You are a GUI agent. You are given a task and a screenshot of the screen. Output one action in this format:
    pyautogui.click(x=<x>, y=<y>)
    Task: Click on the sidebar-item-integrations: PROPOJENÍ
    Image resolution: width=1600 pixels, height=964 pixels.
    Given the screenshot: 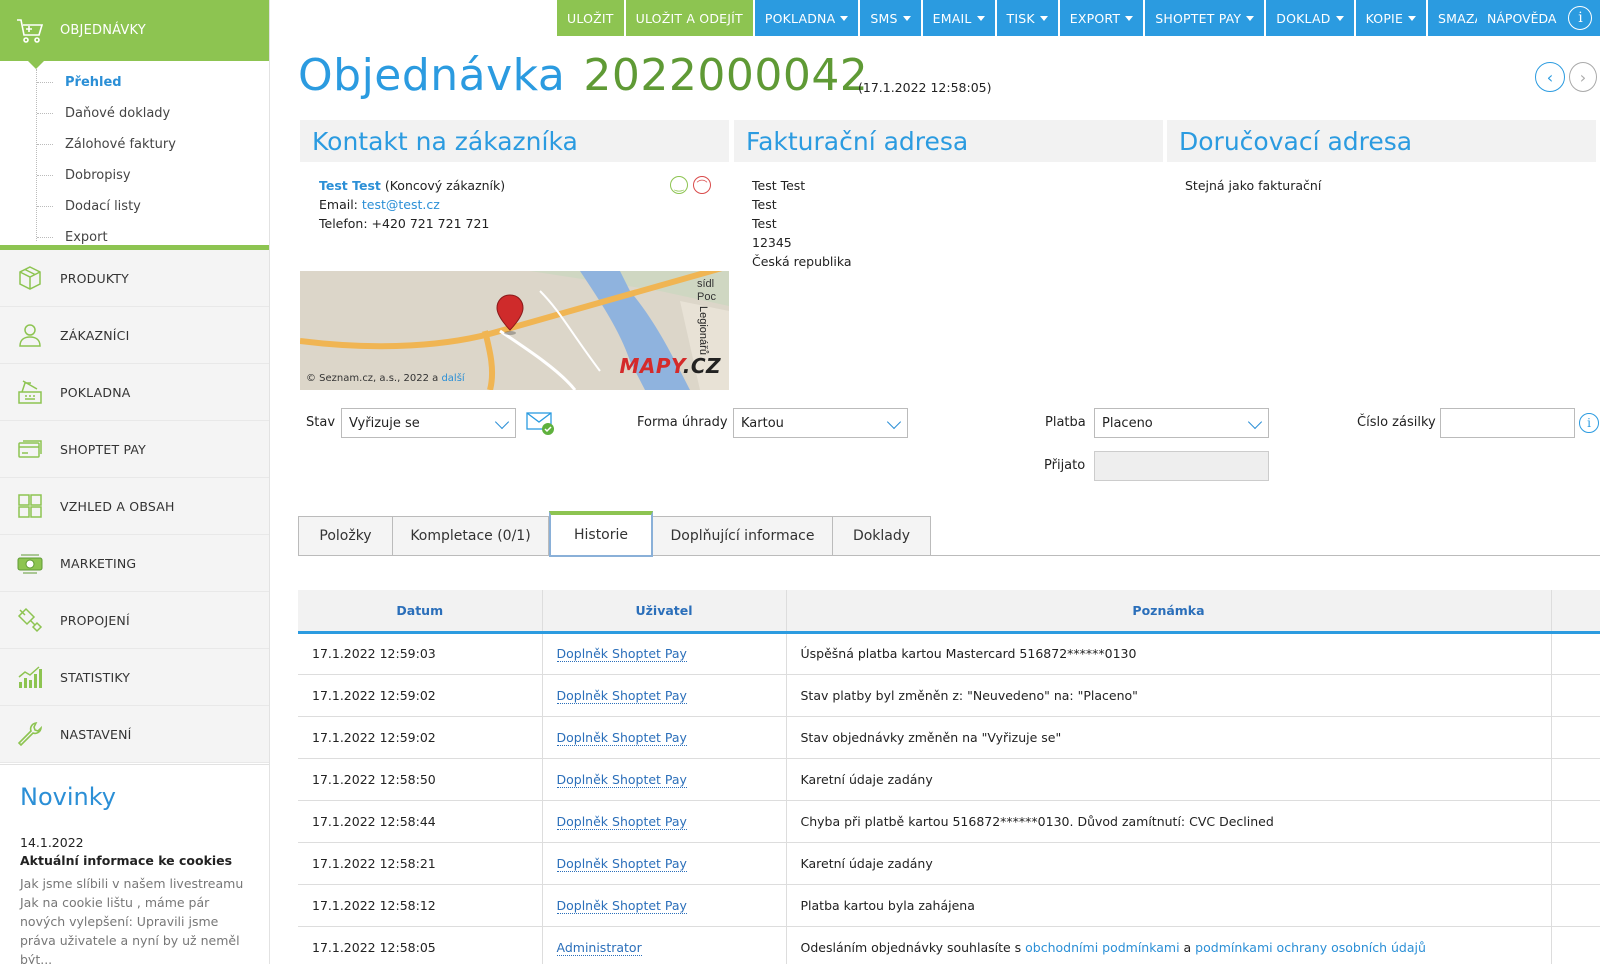 What is the action you would take?
    pyautogui.click(x=134, y=620)
    